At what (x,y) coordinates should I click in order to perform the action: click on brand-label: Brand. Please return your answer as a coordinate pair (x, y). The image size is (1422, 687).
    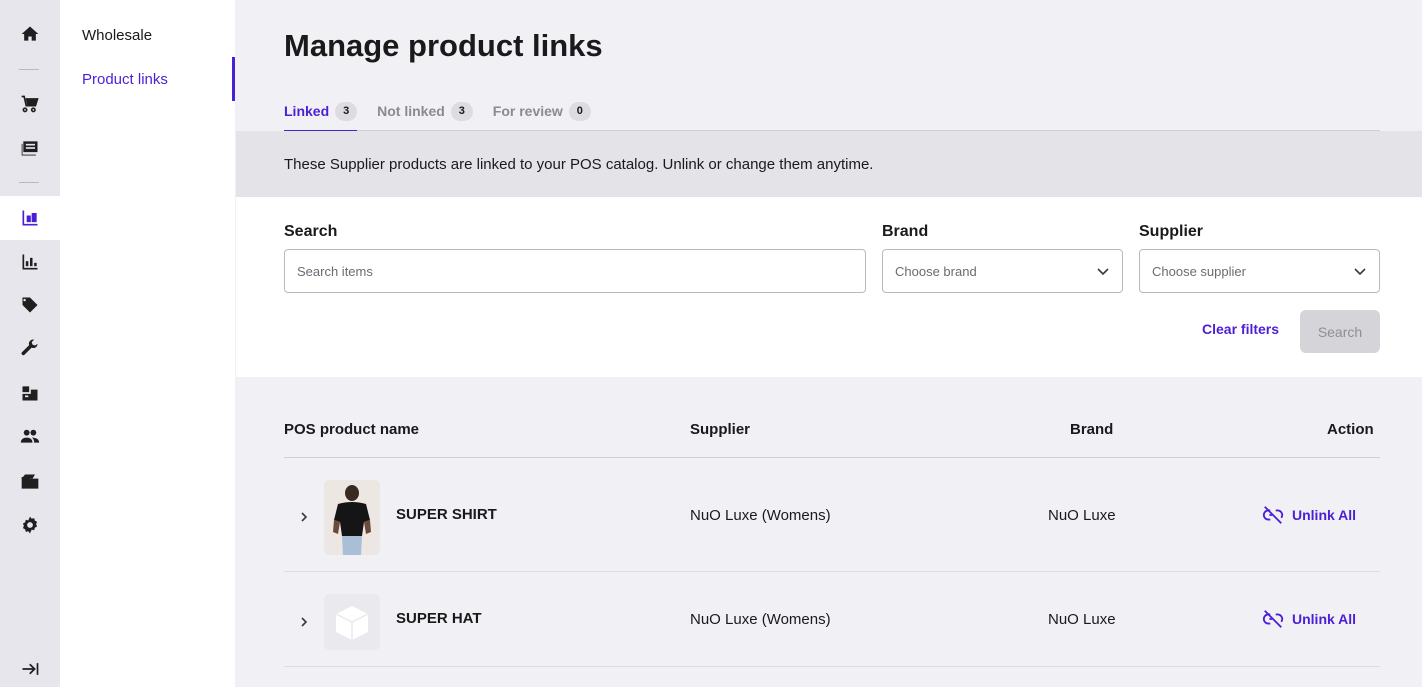
    Looking at the image, I should click on (905, 231).